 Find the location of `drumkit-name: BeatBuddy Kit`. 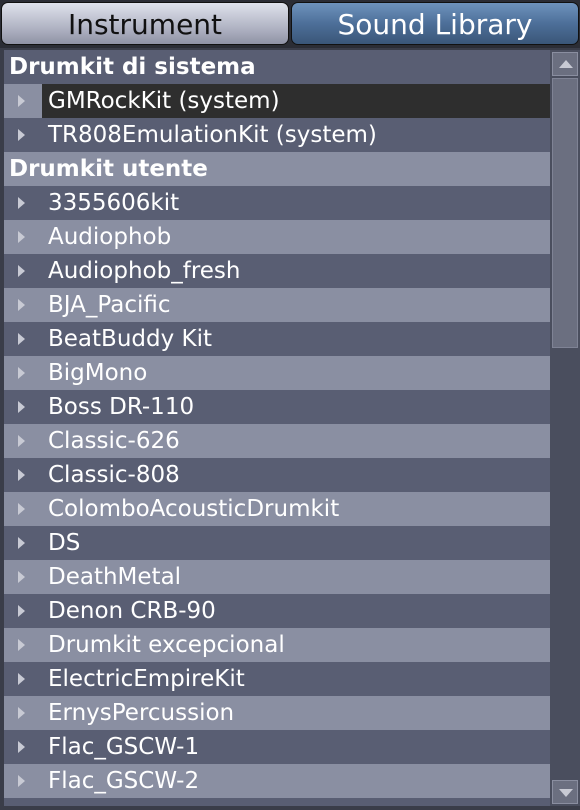

drumkit-name: BeatBuddy Kit is located at coordinates (130, 339).